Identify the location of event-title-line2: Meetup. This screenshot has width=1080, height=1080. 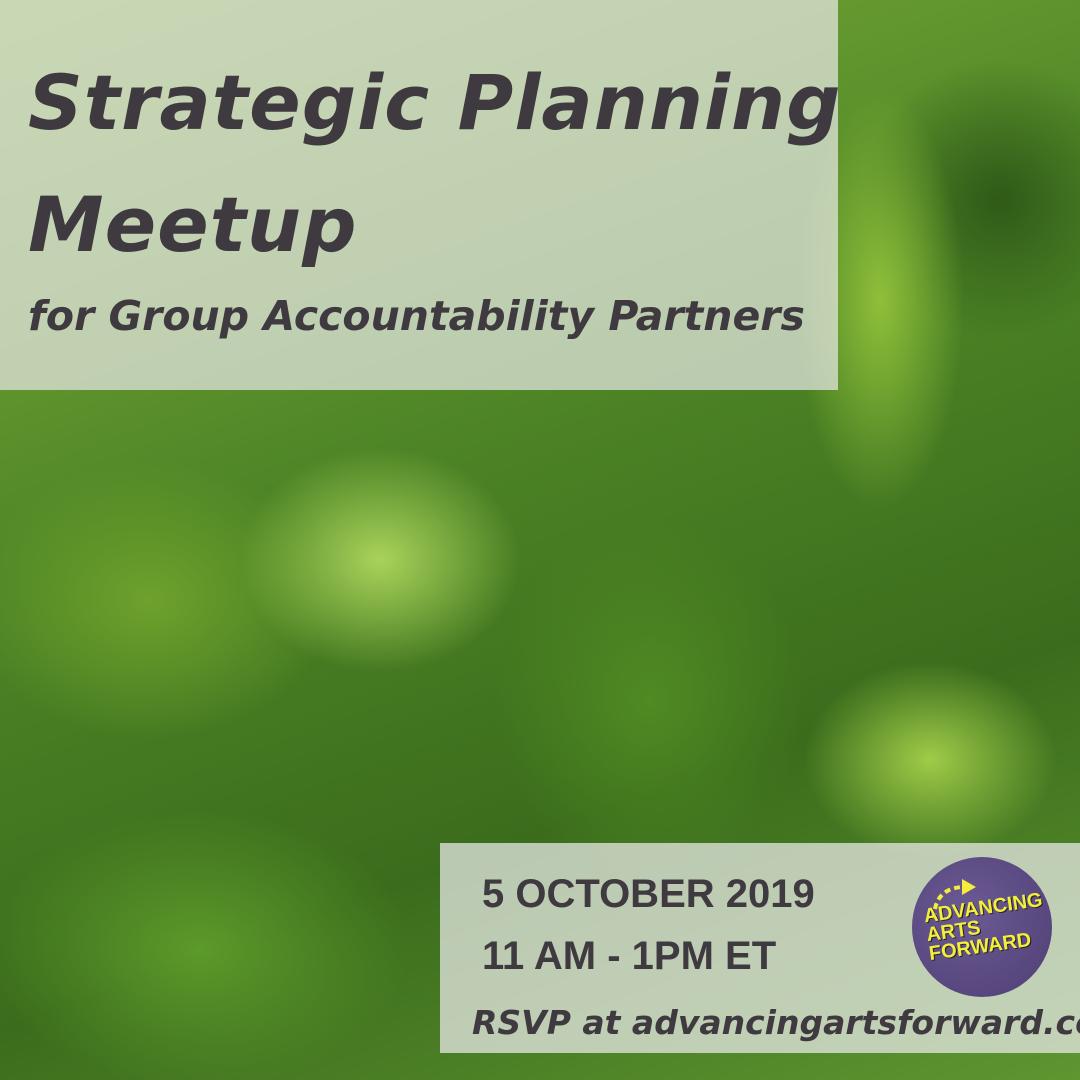
(193, 224).